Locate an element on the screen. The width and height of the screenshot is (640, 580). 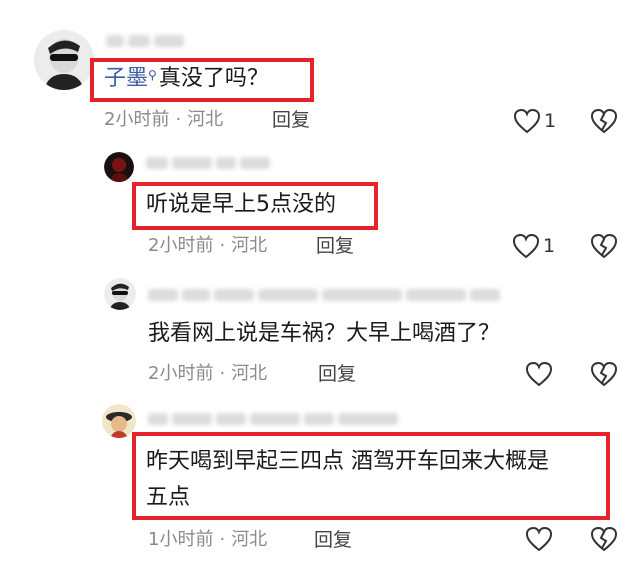
comment-text-line-2: 五点 is located at coordinates (168, 497).